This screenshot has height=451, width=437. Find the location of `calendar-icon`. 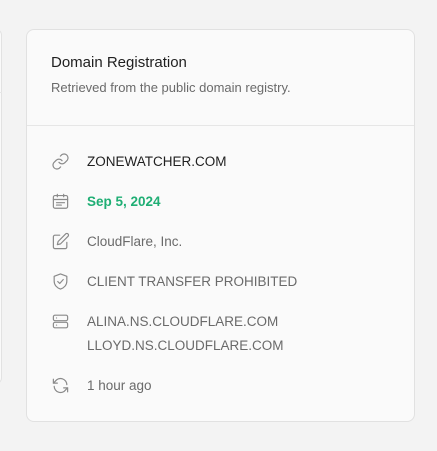

calendar-icon is located at coordinates (60, 201).